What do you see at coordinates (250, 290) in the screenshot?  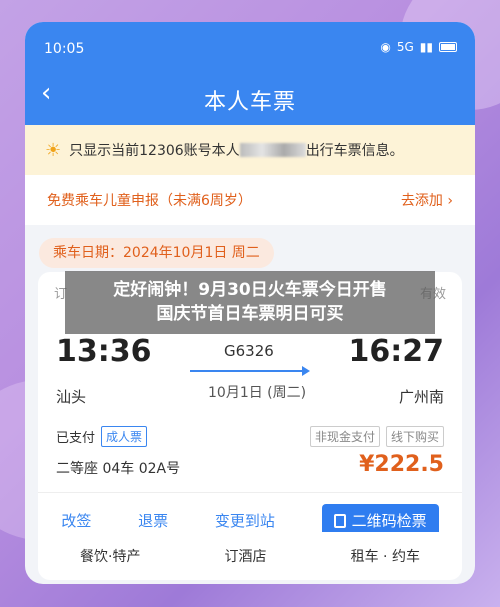 I see `overlay-line1: 定好闹钟！9月30日火车票今日开售` at bounding box center [250, 290].